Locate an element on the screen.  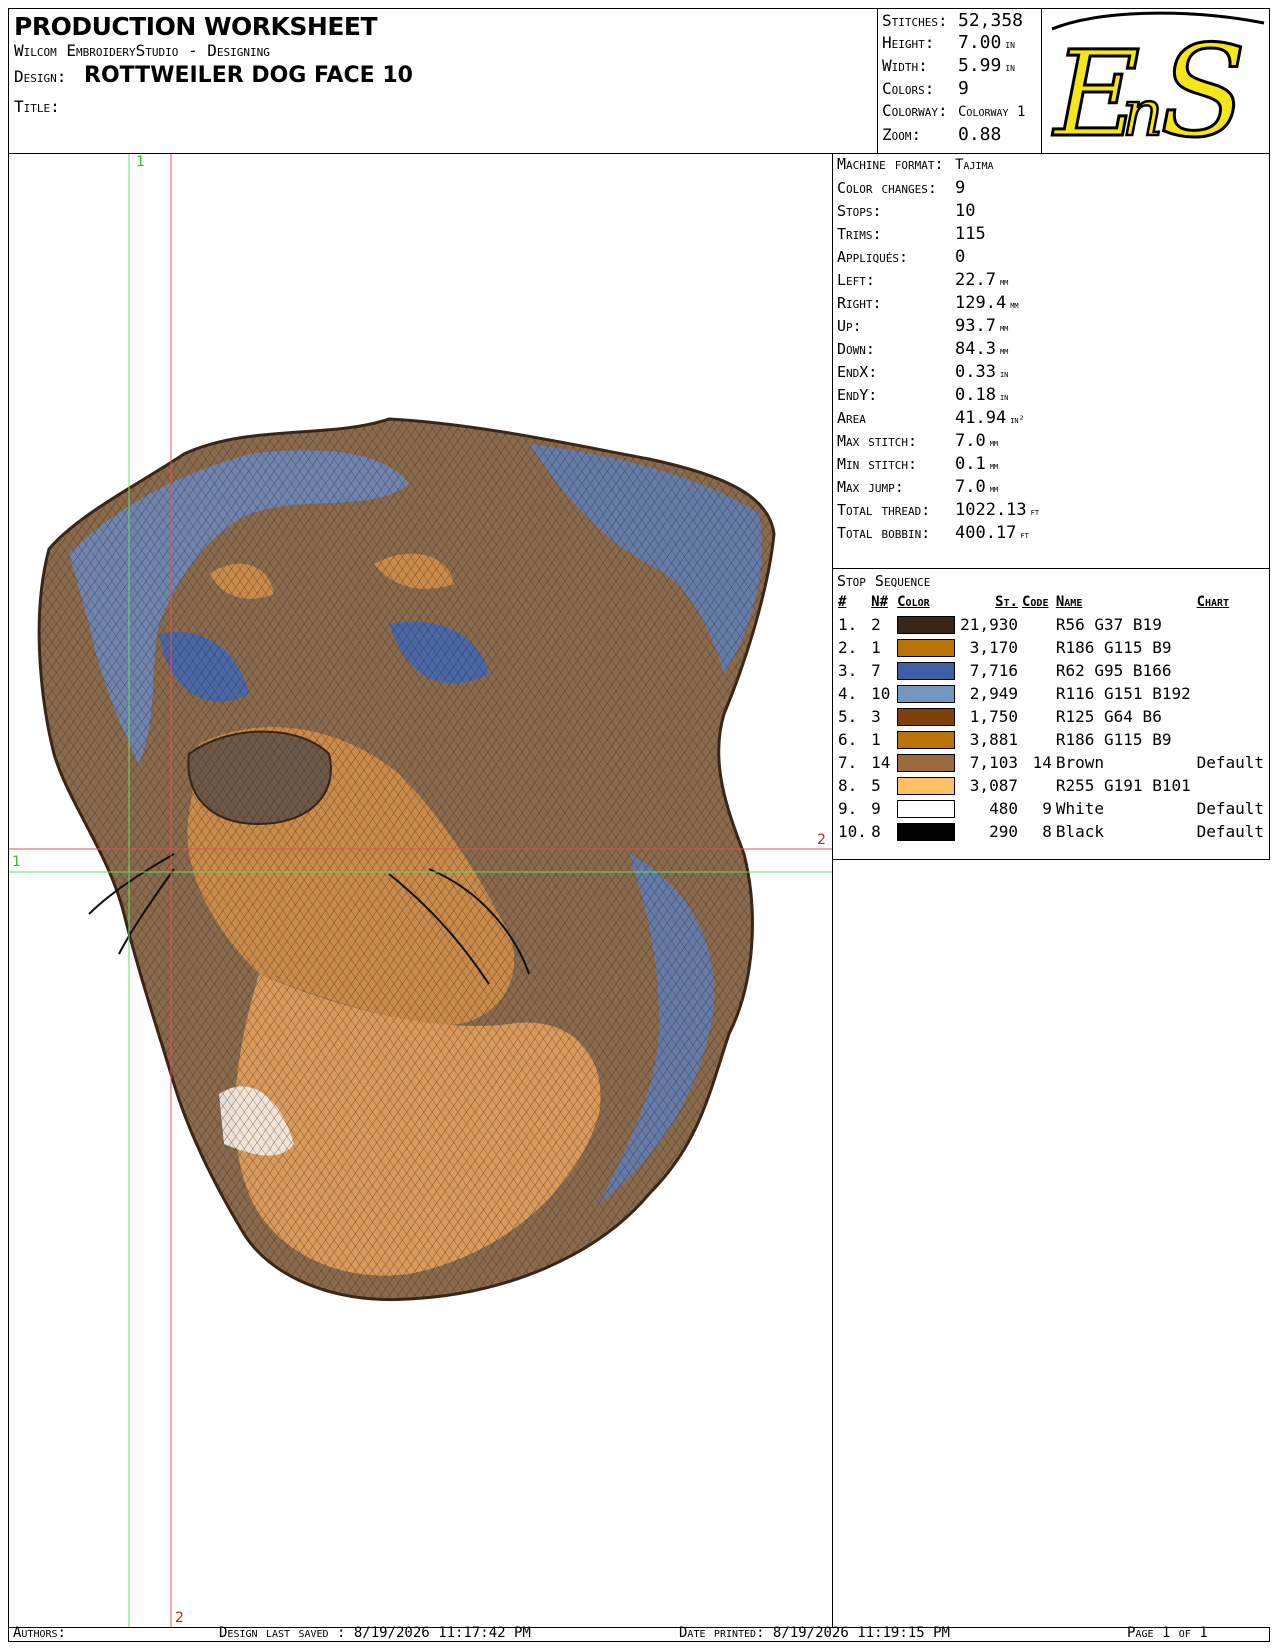
row-code: 14 is located at coordinates (1042, 762).